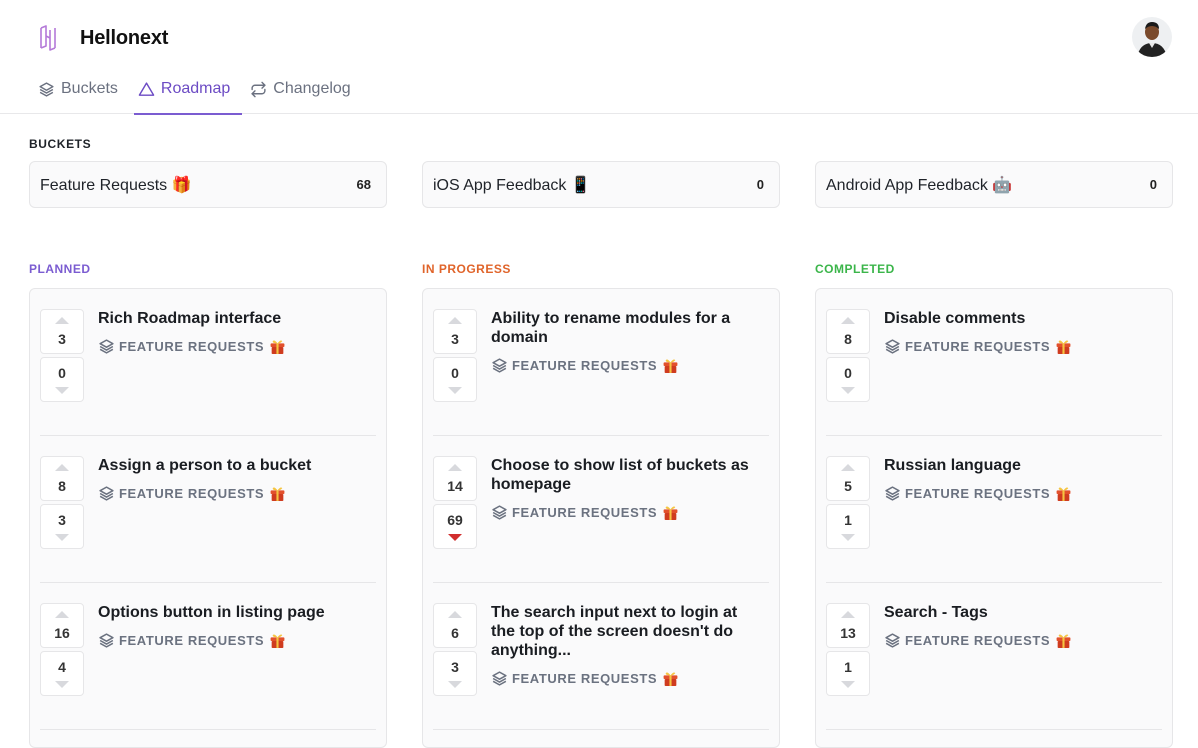 The image size is (1198, 748). I want to click on item-title-link: Disable comments FEATURE REQUESTS, so click(1018, 332).